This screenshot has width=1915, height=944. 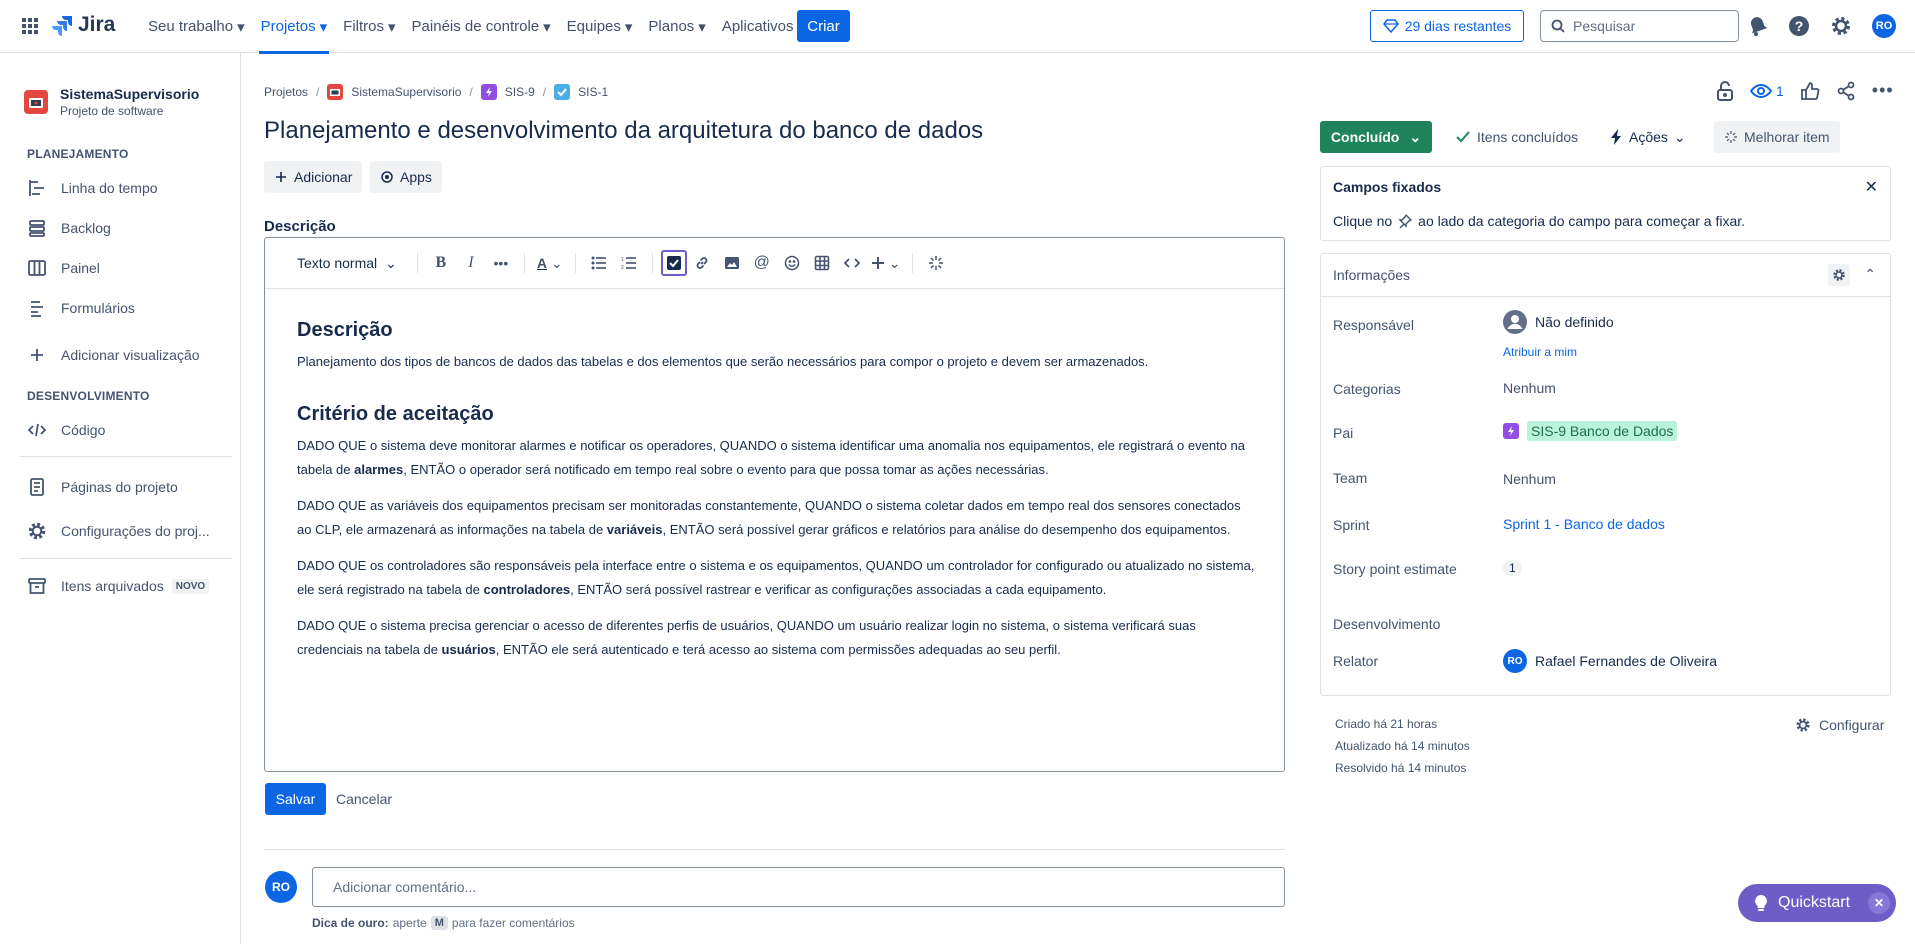 I want to click on sidebar-item-code: Código, so click(x=66, y=430).